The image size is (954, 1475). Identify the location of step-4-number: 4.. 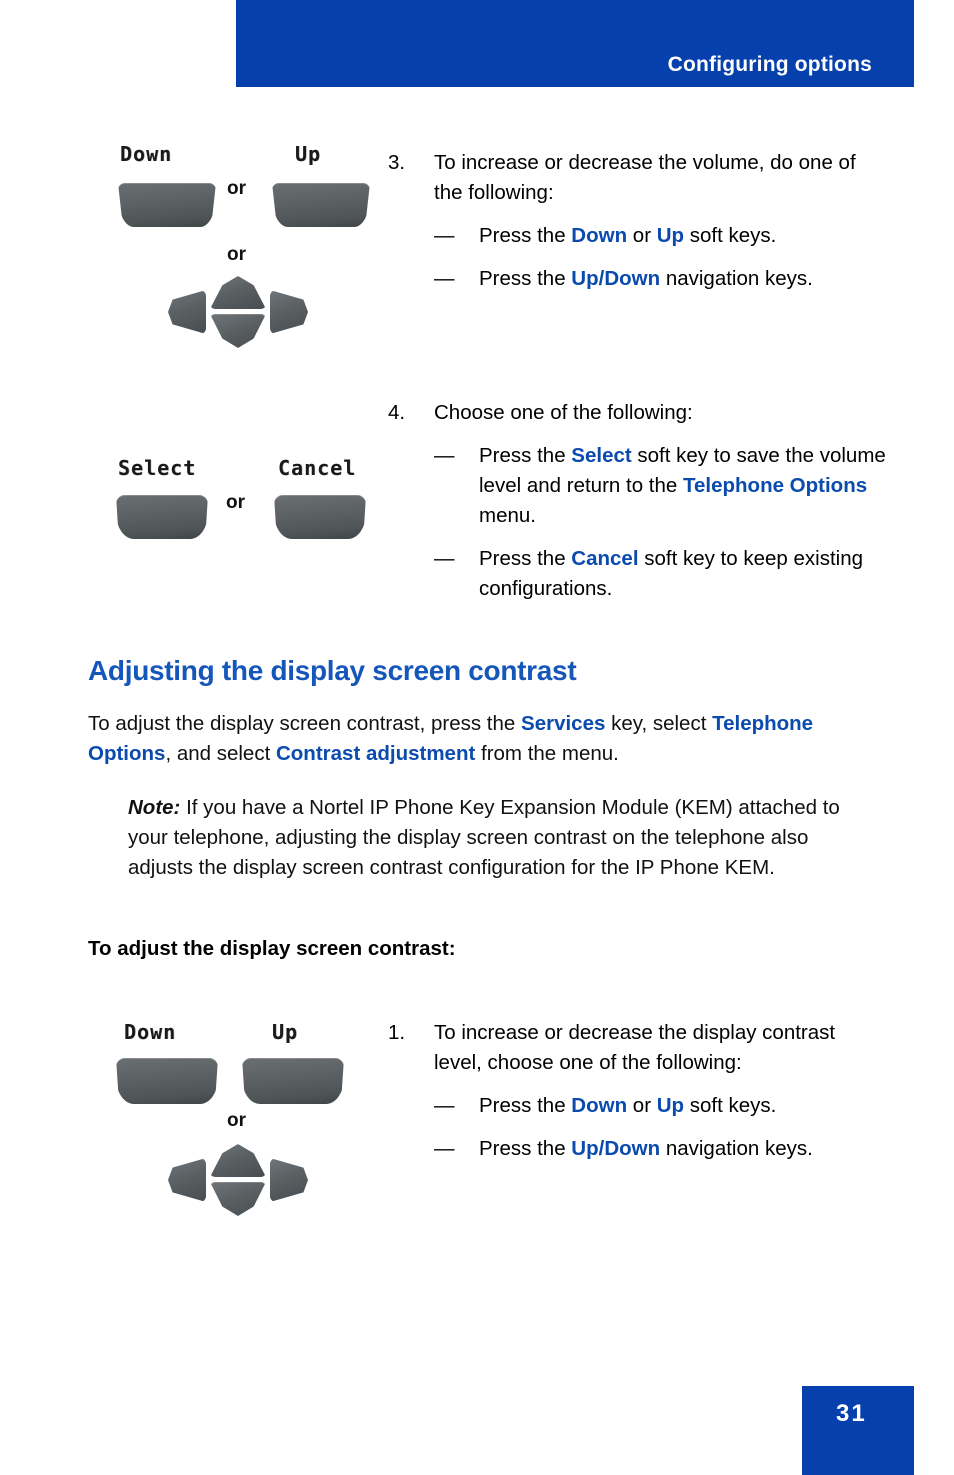
(397, 412).